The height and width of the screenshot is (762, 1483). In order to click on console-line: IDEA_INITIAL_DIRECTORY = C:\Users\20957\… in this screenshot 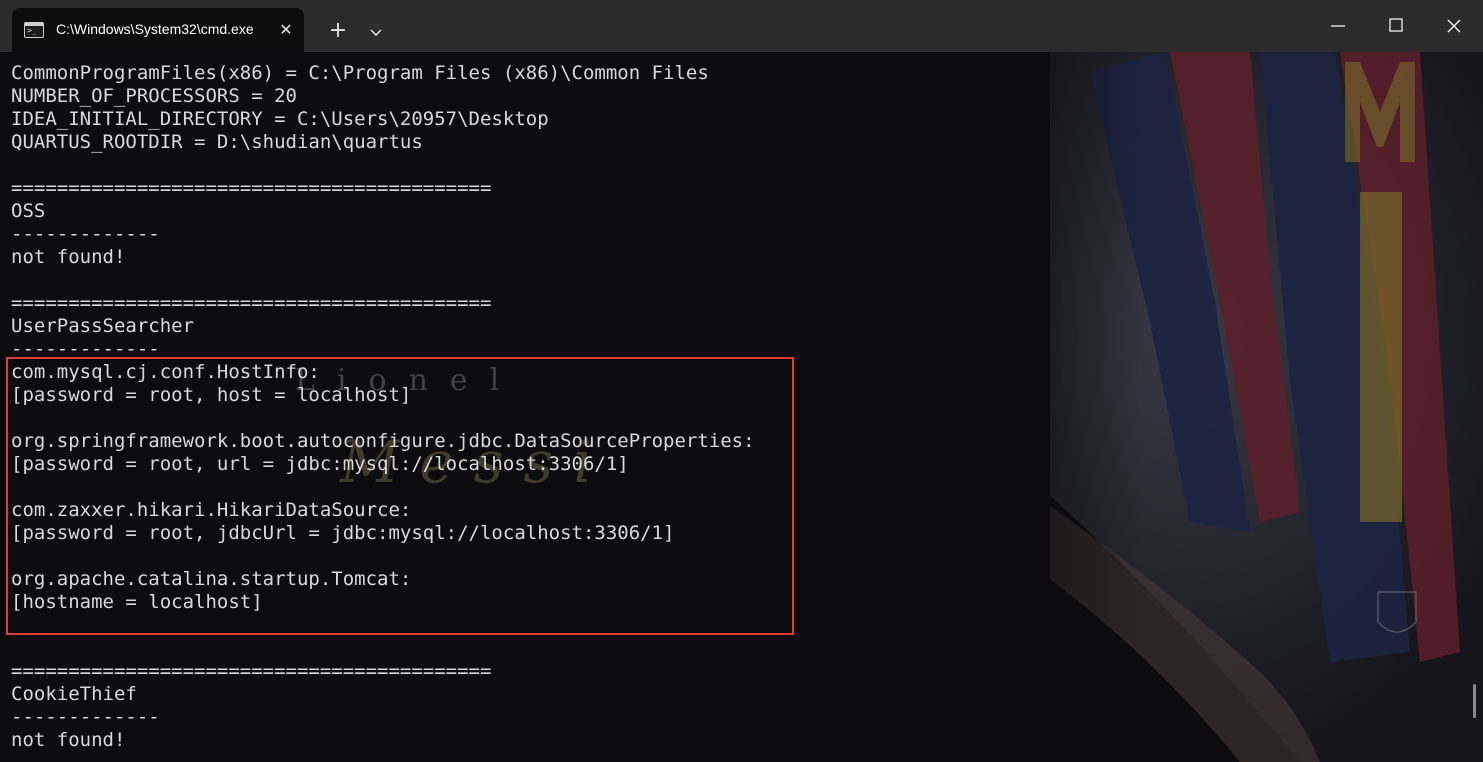, I will do `click(280, 119)`.